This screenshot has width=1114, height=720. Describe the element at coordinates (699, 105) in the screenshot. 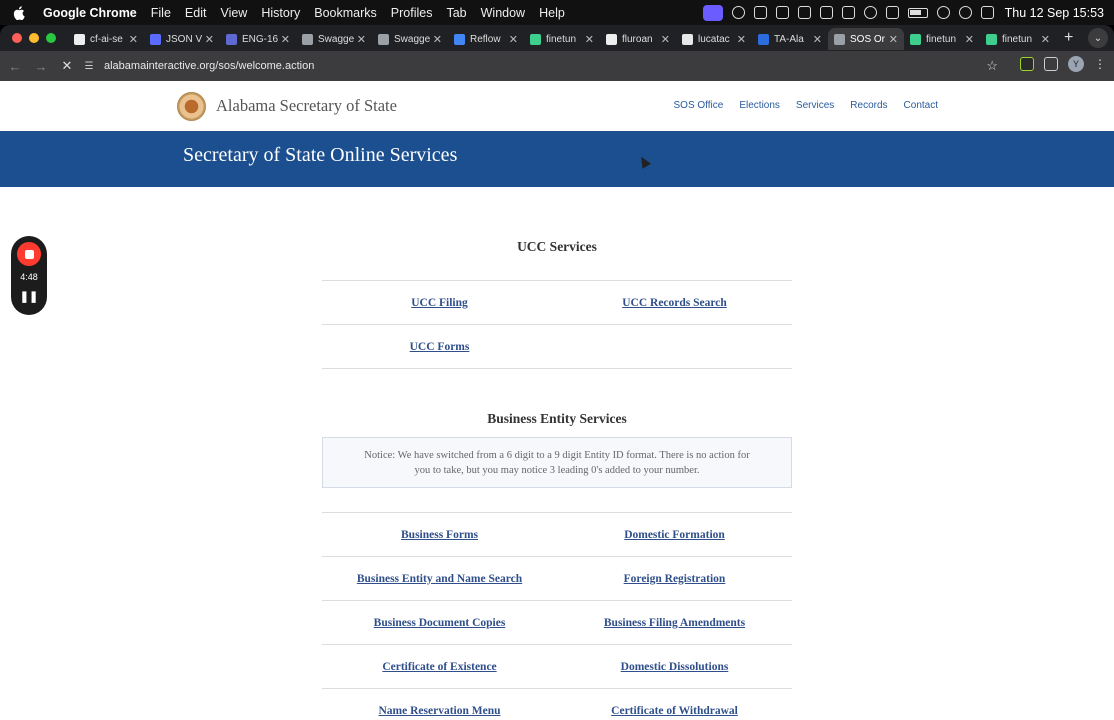

I see `nav-sos-office: SOS Office` at that location.